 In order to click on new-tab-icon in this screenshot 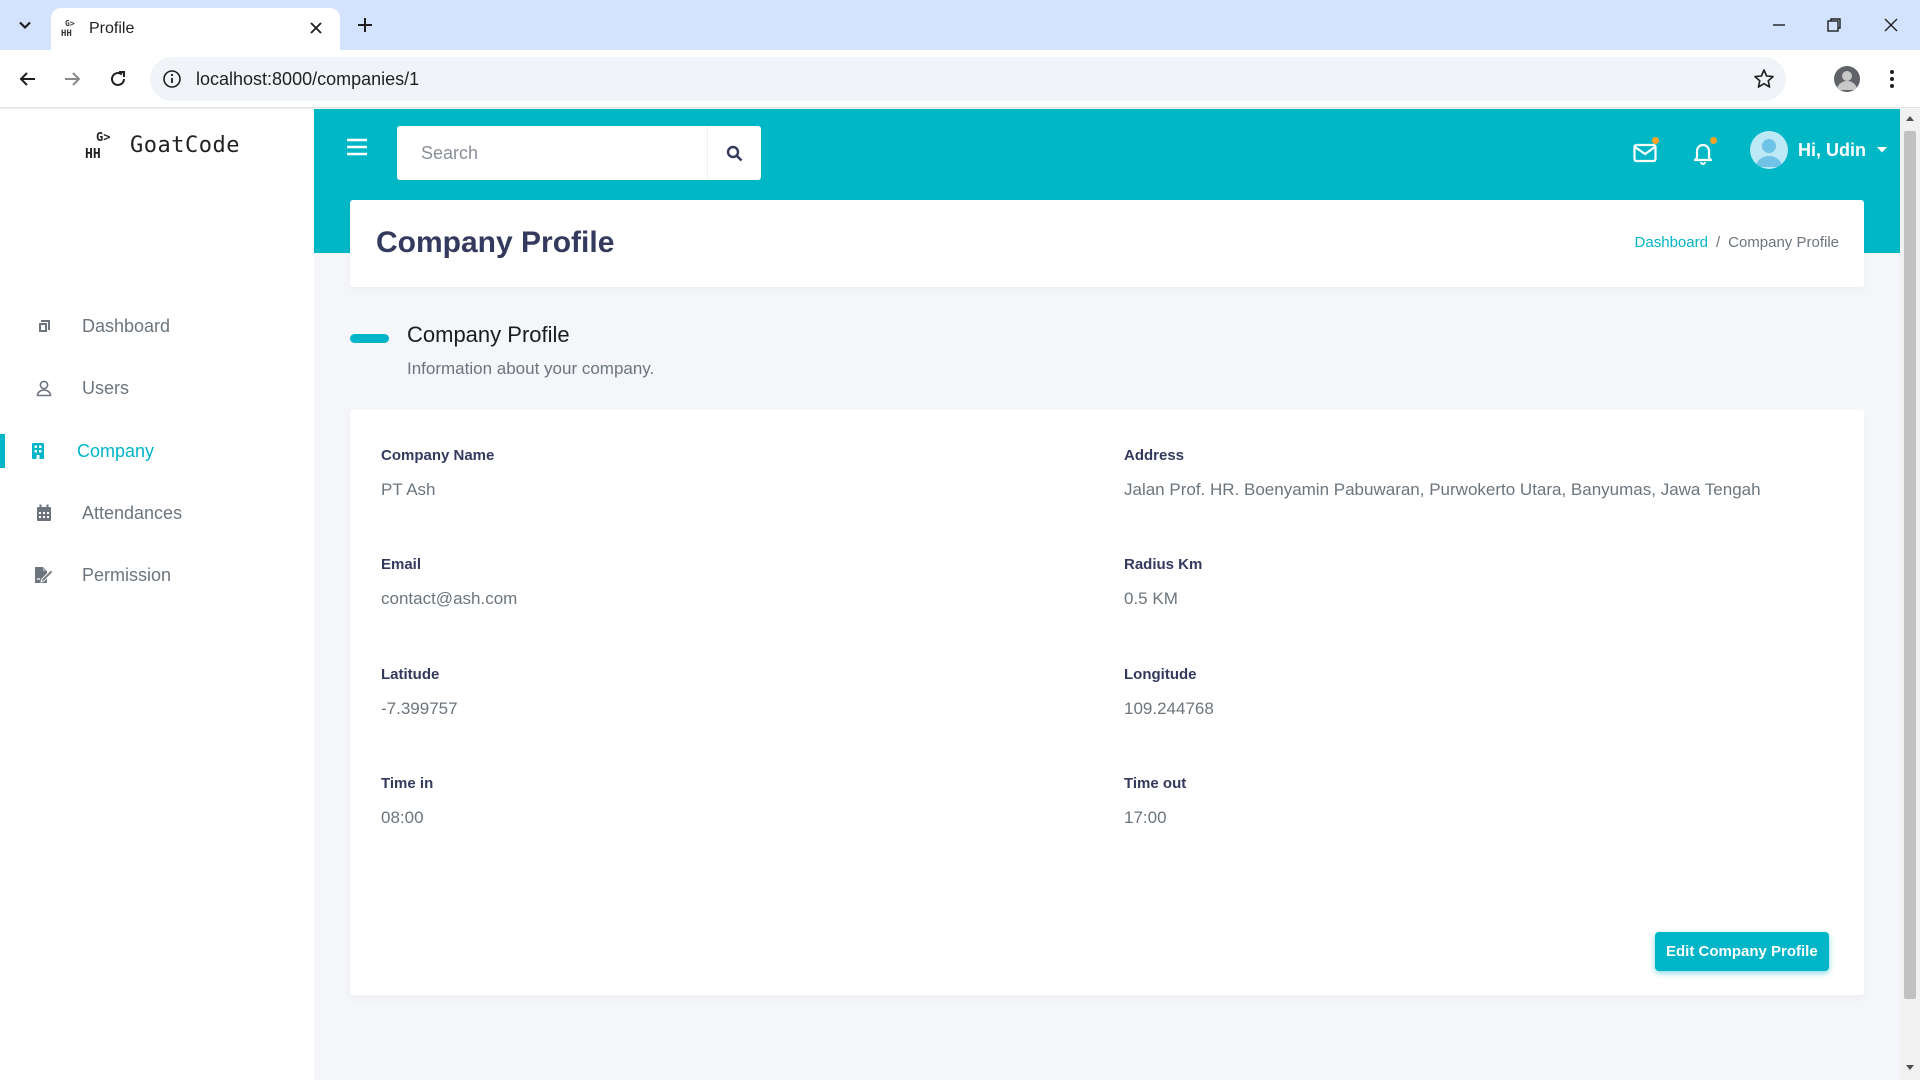, I will do `click(365, 25)`.